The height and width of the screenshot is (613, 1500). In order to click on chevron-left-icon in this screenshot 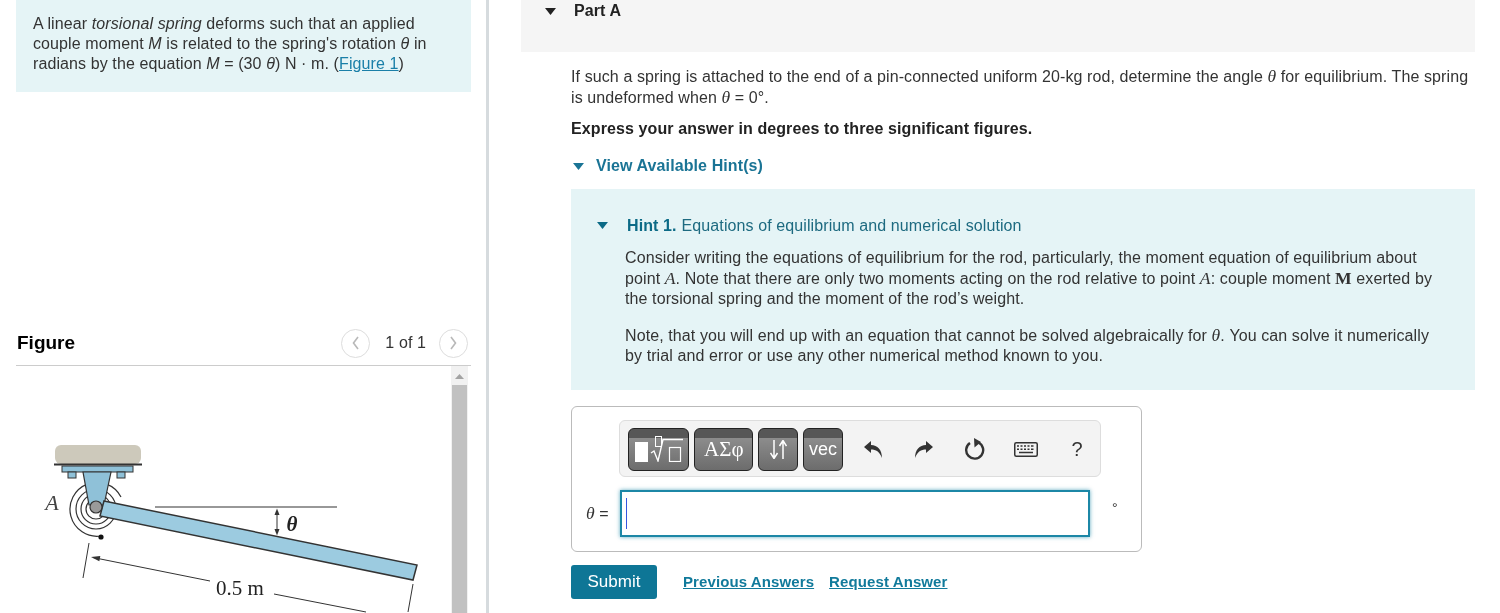, I will do `click(356, 343)`.